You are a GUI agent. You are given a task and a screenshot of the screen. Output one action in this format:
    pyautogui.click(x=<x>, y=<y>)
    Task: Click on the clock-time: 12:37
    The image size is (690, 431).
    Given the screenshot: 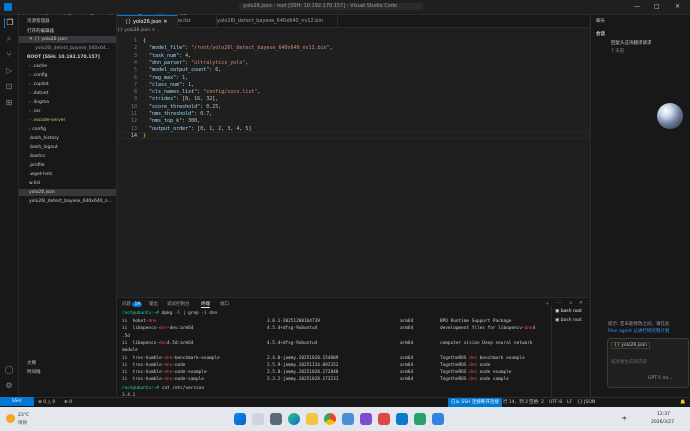 What is the action you would take?
    pyautogui.click(x=663, y=414)
    